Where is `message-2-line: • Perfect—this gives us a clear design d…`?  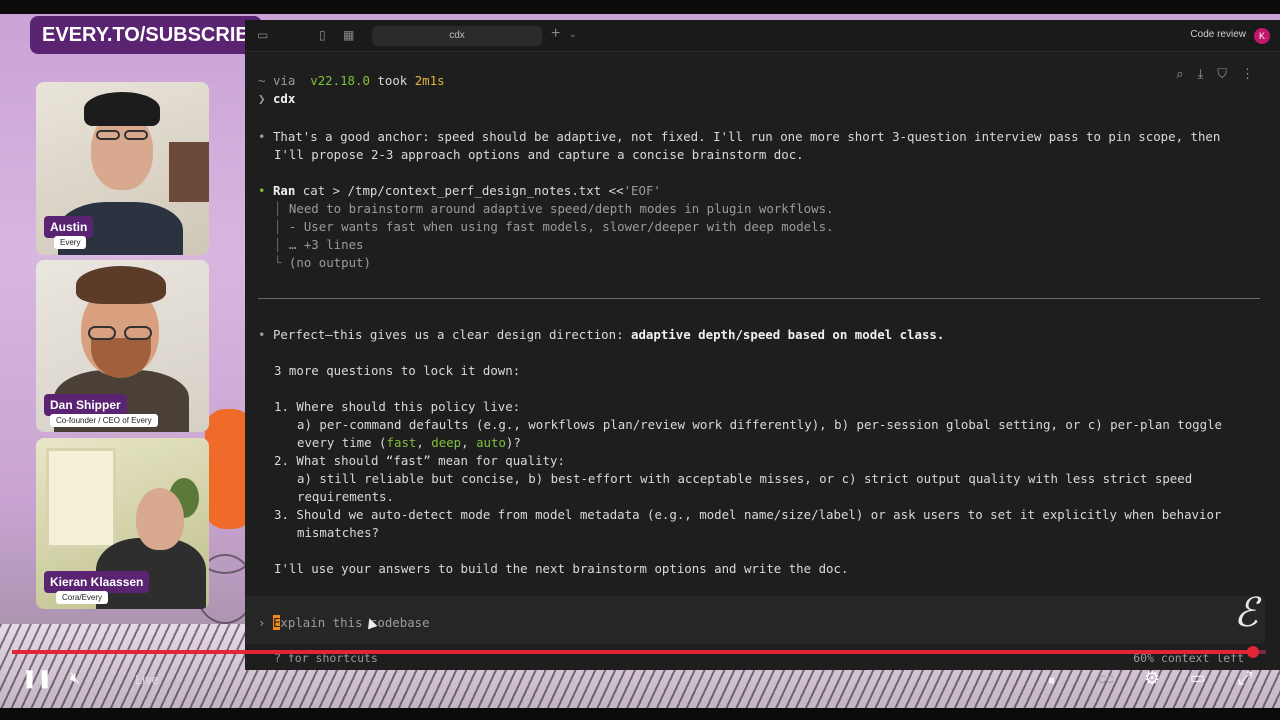 message-2-line: • Perfect—this gives us a clear design d… is located at coordinates (601, 334).